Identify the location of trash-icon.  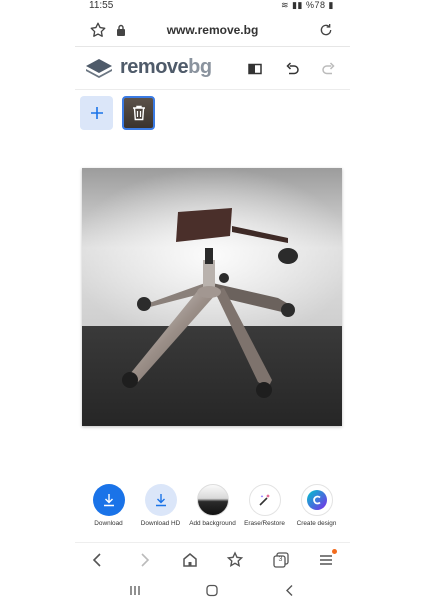
(139, 113).